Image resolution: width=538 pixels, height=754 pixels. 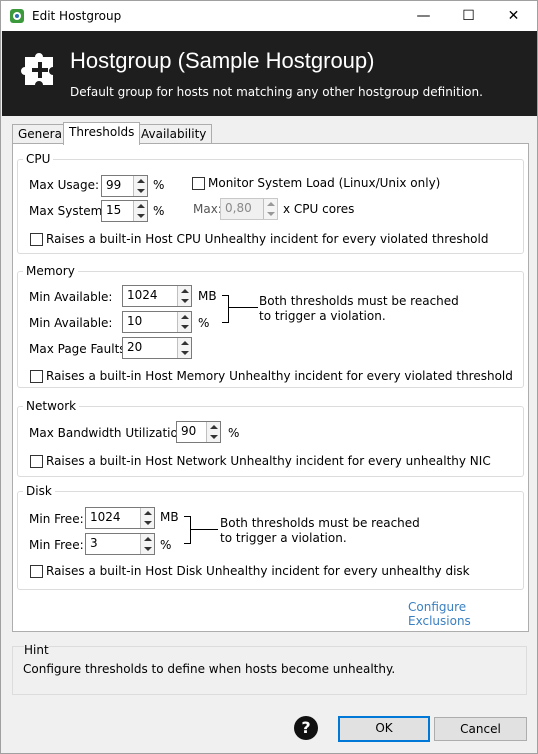 What do you see at coordinates (166, 545) in the screenshot?
I see `disk-min-free-pct-unit: %` at bounding box center [166, 545].